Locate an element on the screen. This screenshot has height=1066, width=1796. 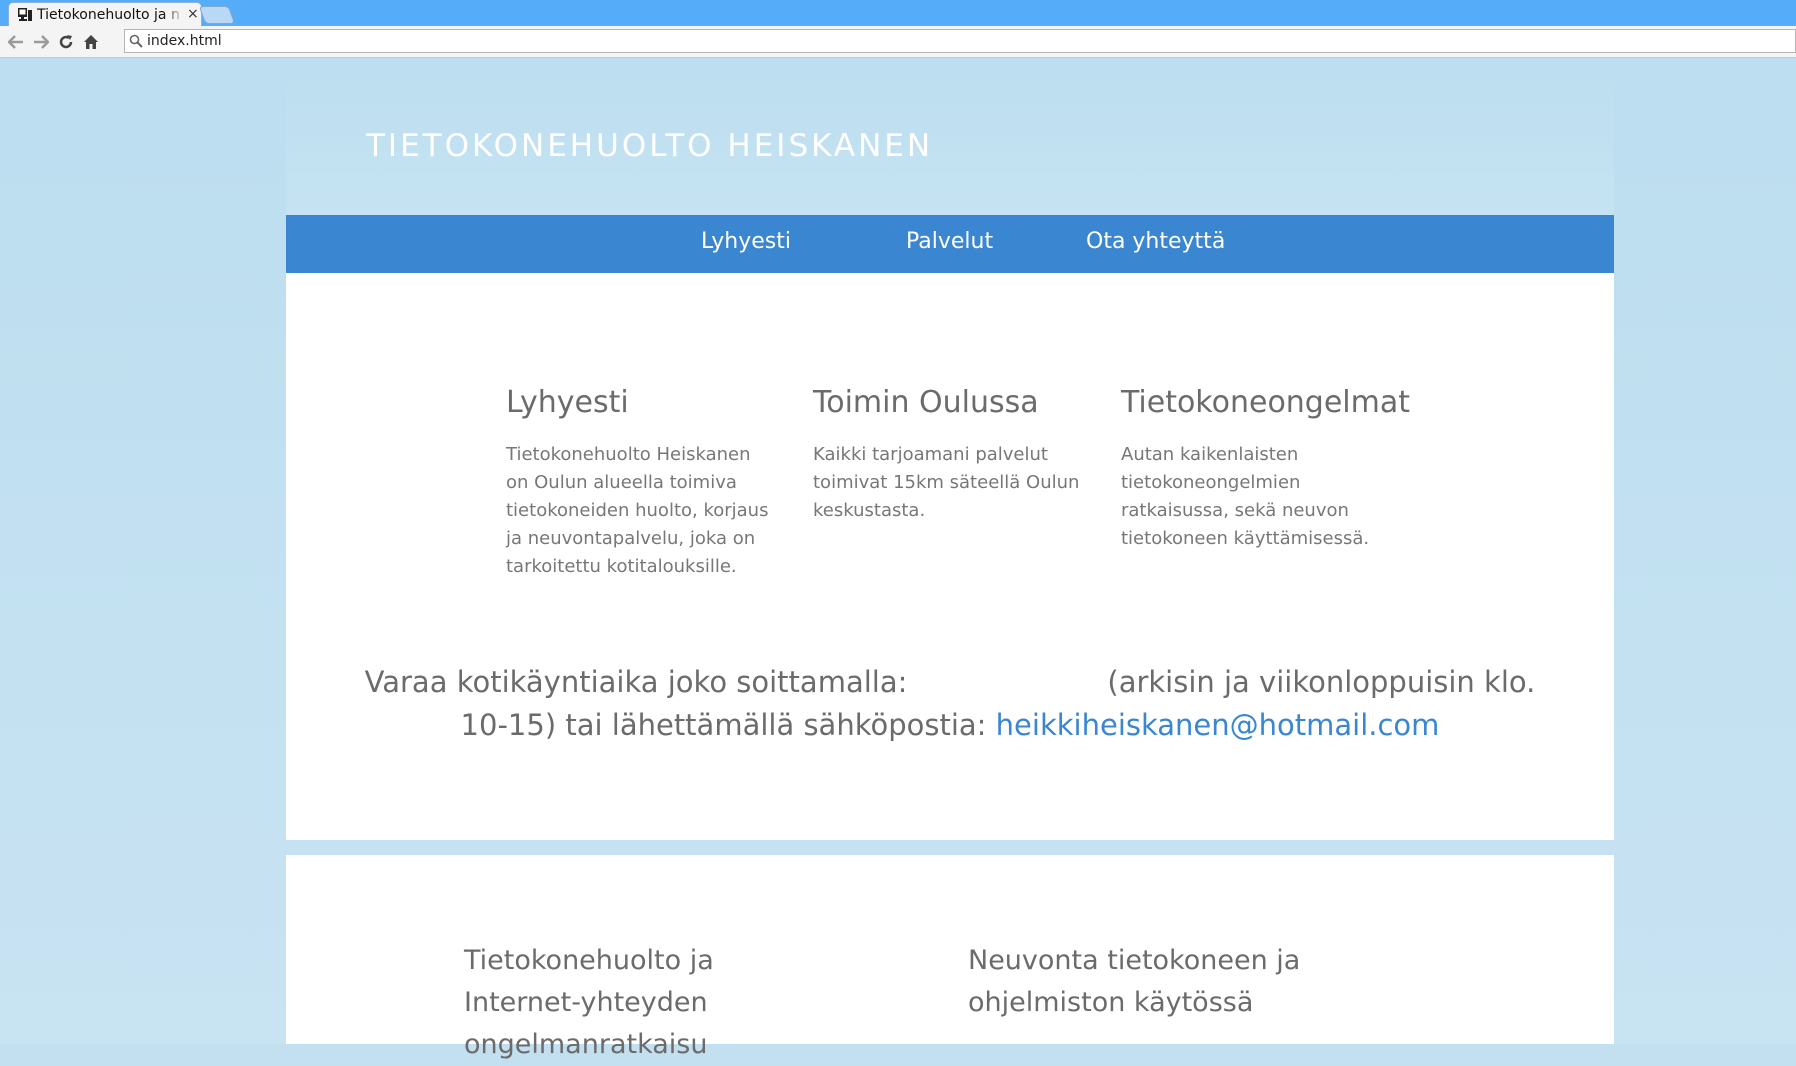
tab-title: Tietokonehuolto ja n is located at coordinates (108, 15).